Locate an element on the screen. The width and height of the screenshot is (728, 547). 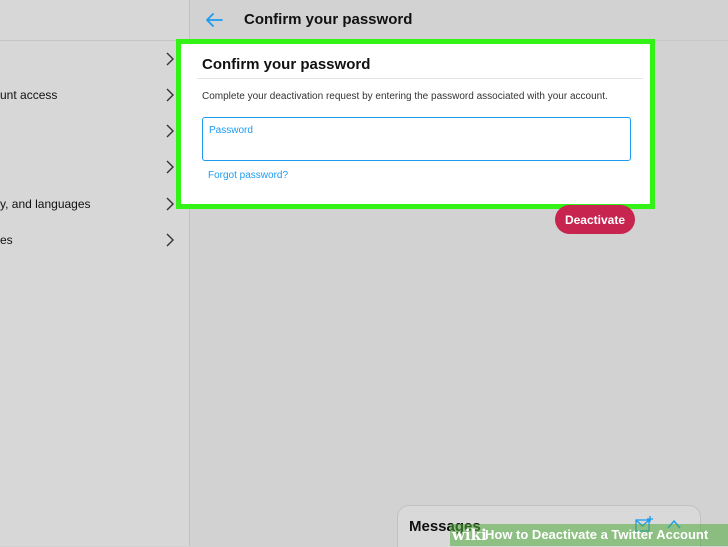
watermark-text: How to Deactivate a Twitter Account is located at coordinates (597, 534).